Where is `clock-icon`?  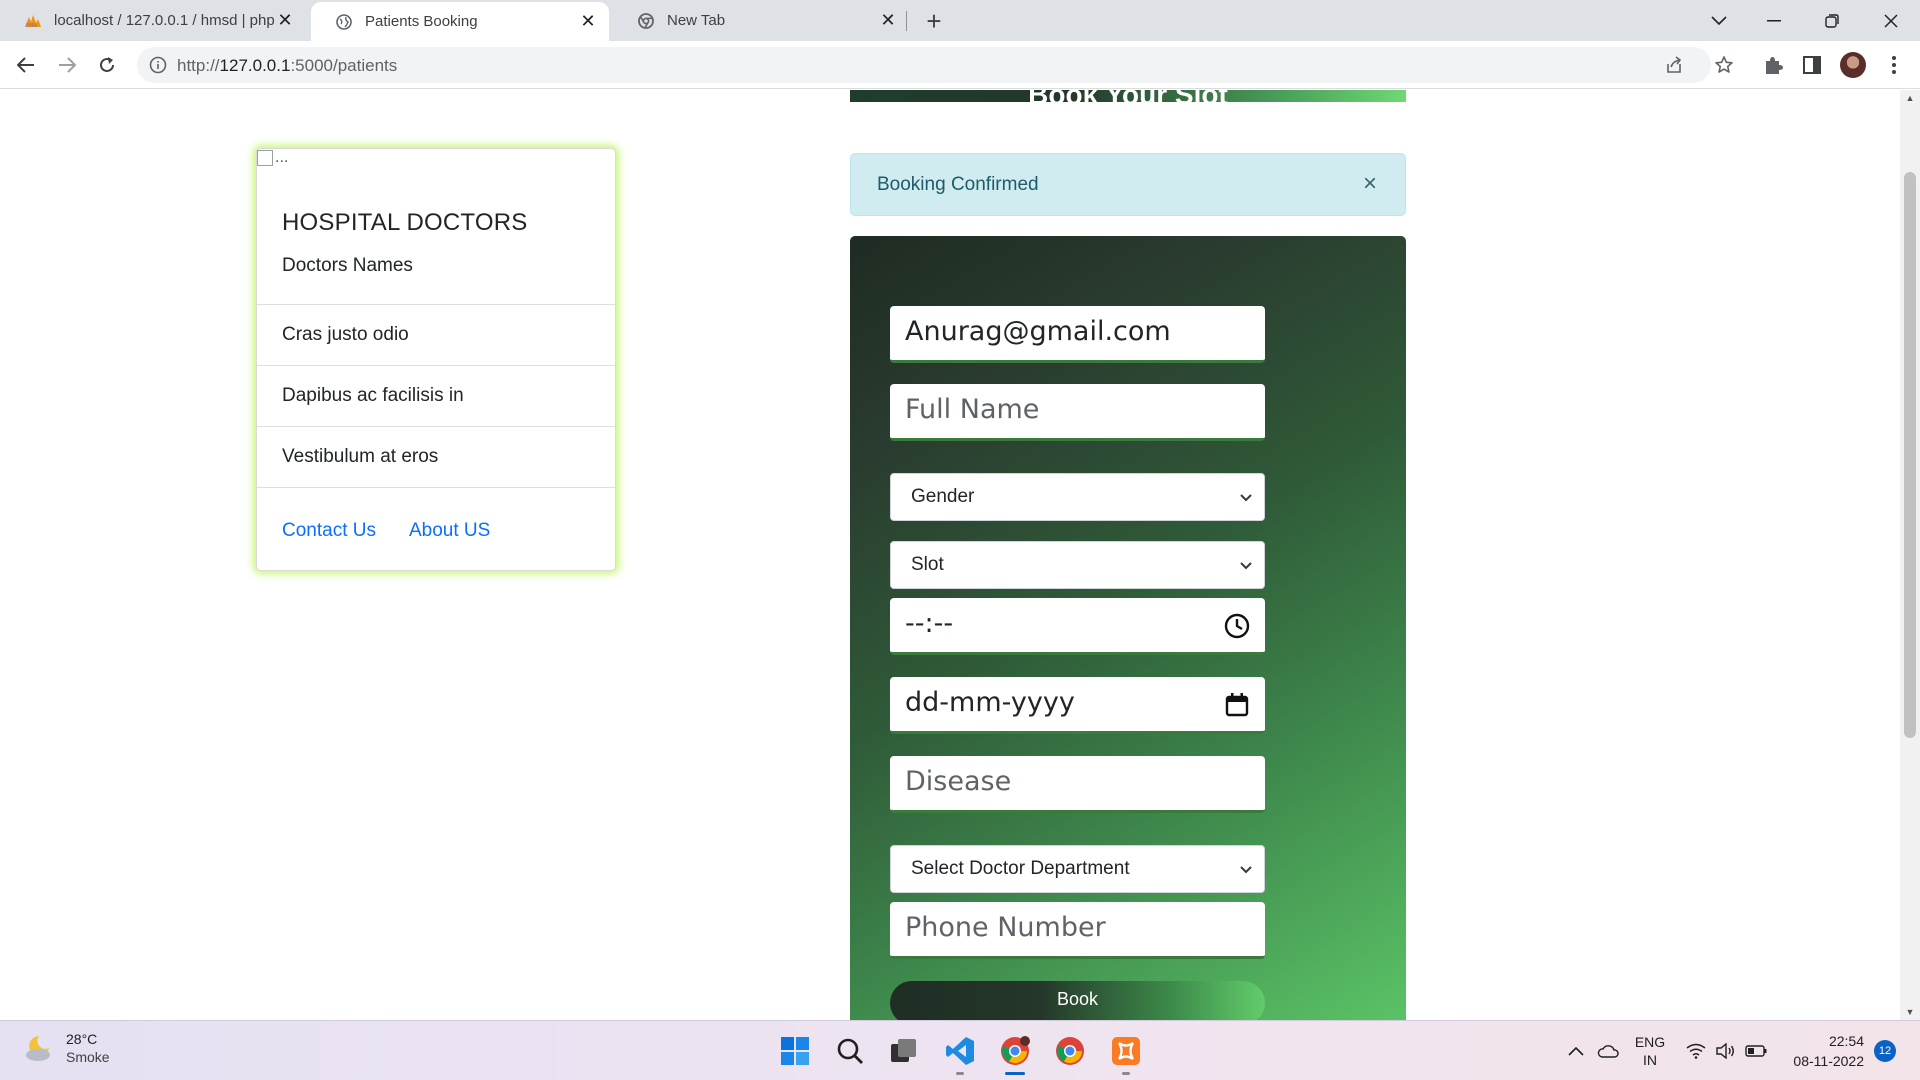
clock-icon is located at coordinates (1237, 626).